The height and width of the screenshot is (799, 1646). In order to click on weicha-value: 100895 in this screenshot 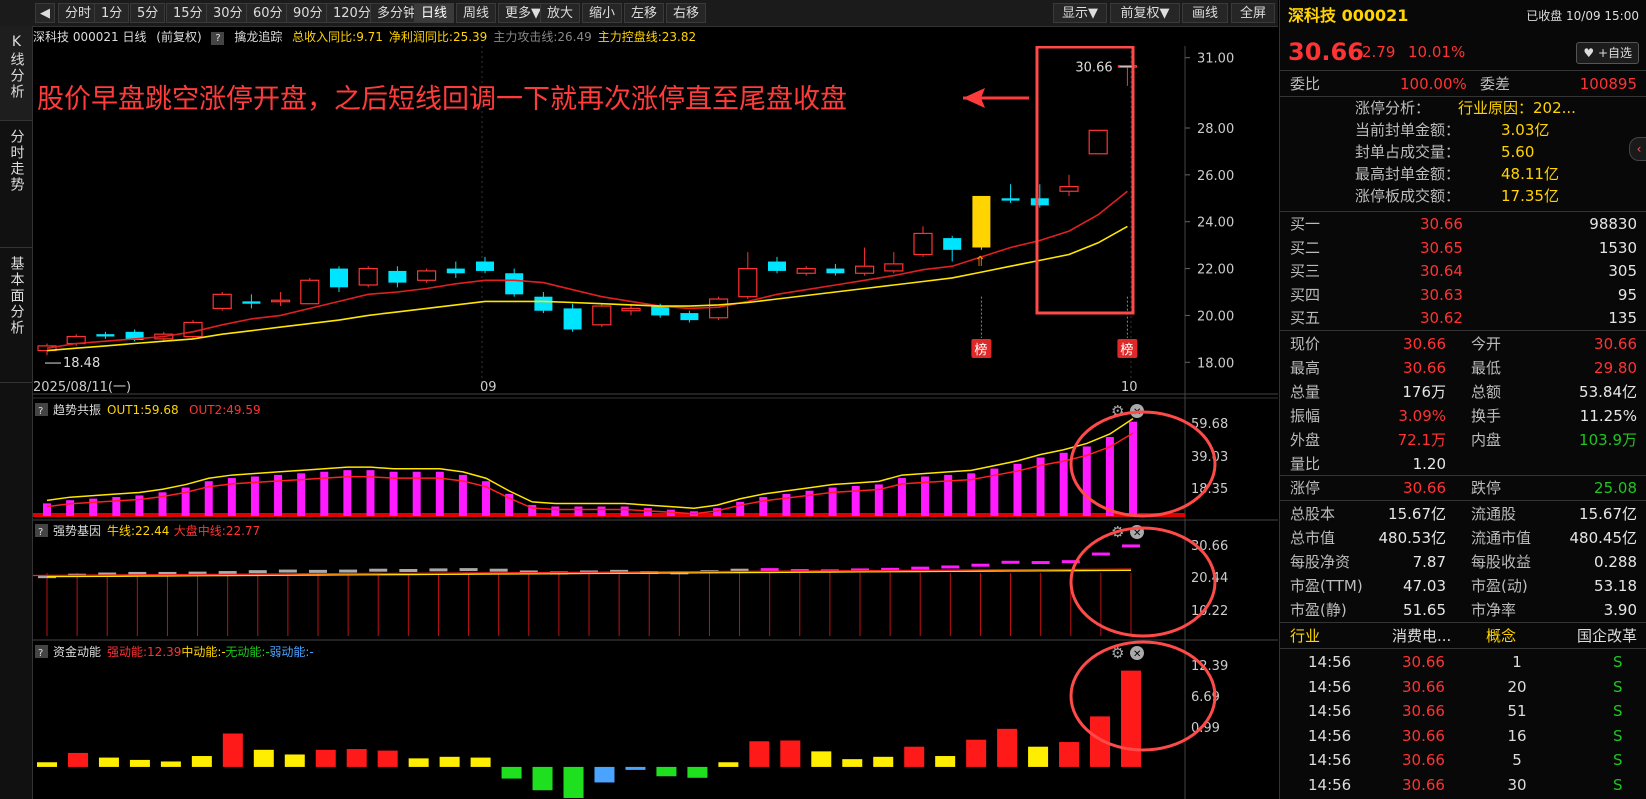, I will do `click(1608, 84)`.